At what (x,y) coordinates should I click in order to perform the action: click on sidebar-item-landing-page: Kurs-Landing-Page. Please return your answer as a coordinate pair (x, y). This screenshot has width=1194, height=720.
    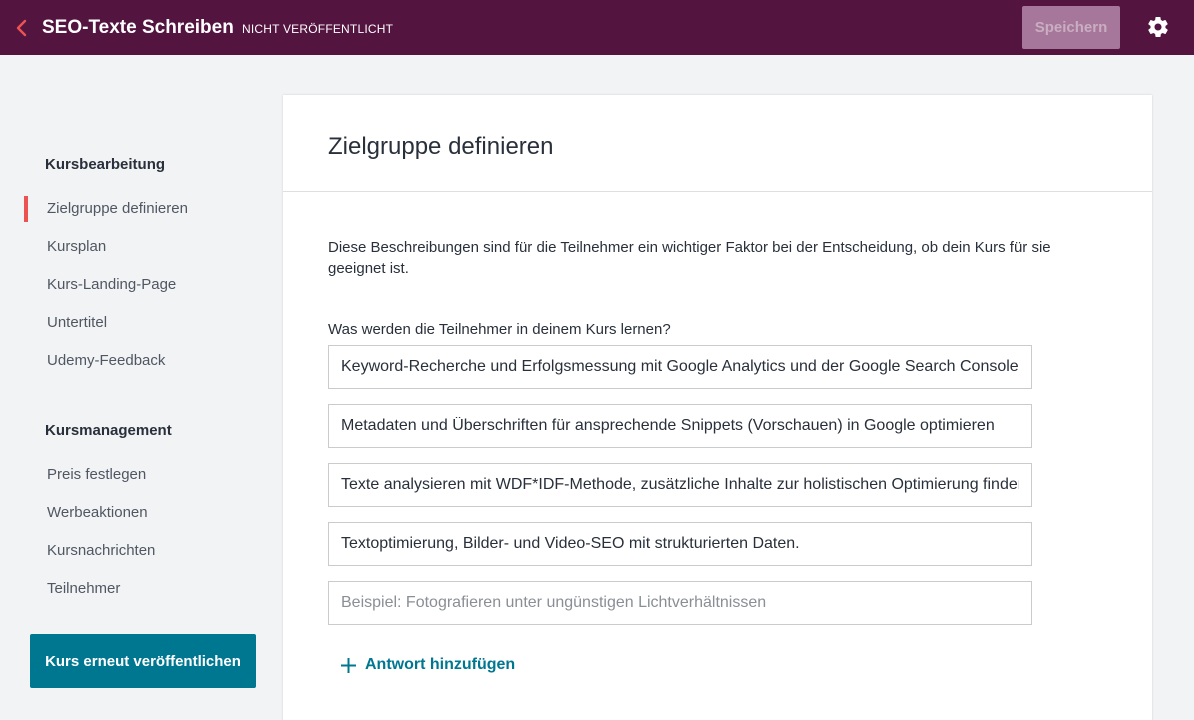
    Looking at the image, I should click on (111, 284).